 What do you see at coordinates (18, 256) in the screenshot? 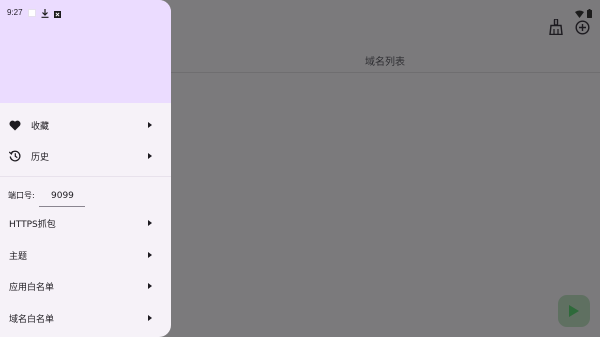
I see `drawer-item-label: 主题` at bounding box center [18, 256].